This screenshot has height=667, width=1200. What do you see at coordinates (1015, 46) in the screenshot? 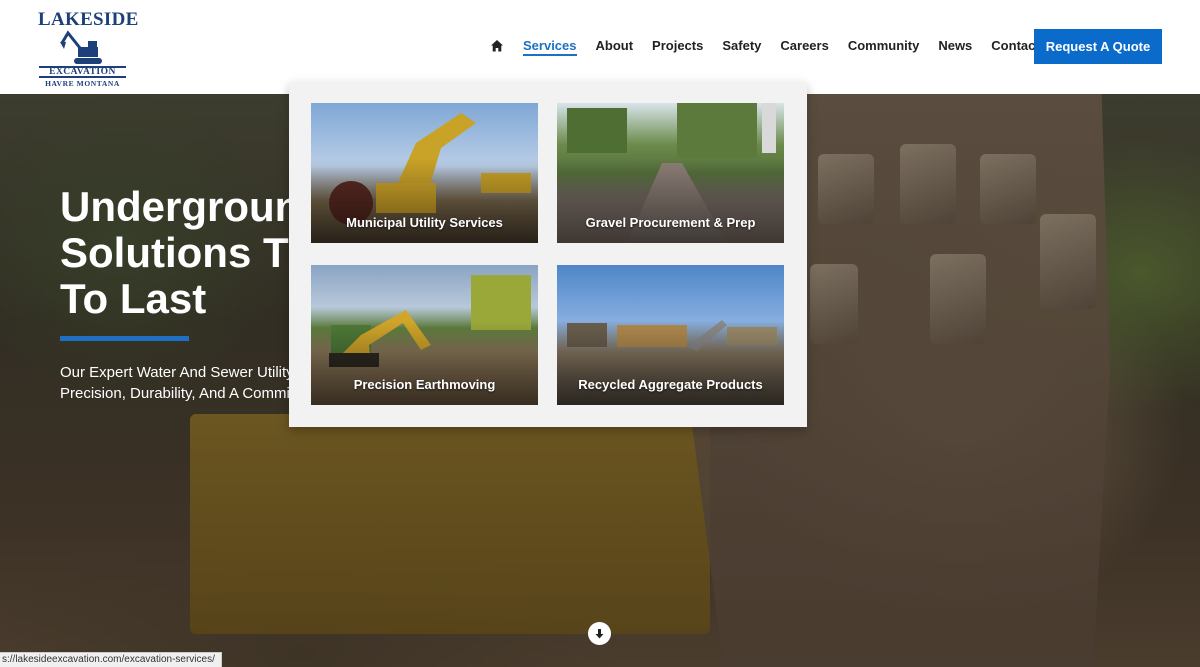
I see `nav-item-contact: Contact` at bounding box center [1015, 46].